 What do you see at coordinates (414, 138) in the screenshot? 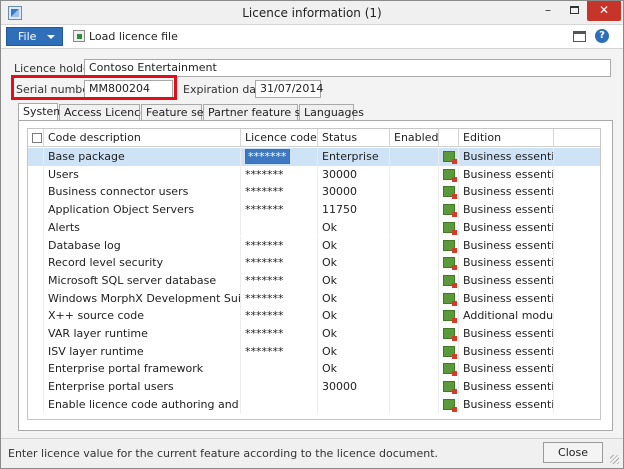
I see `column-enabled: Enabled` at bounding box center [414, 138].